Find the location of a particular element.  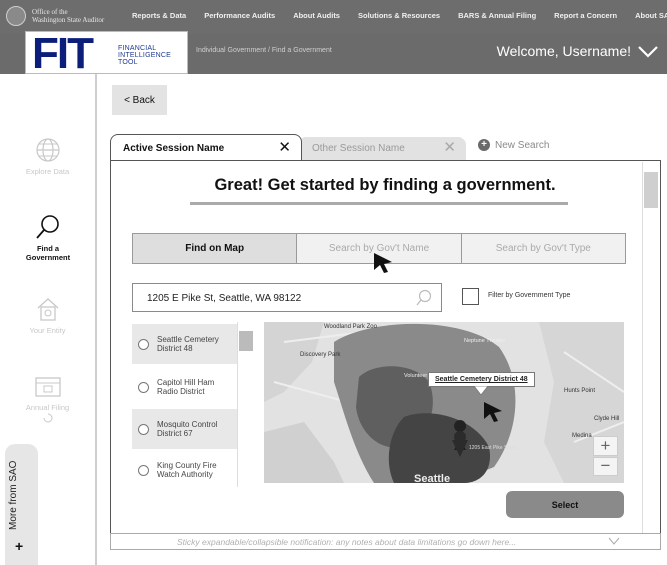

address-value: 1205 E Pike St, Seattle, WA 98122 is located at coordinates (224, 298).